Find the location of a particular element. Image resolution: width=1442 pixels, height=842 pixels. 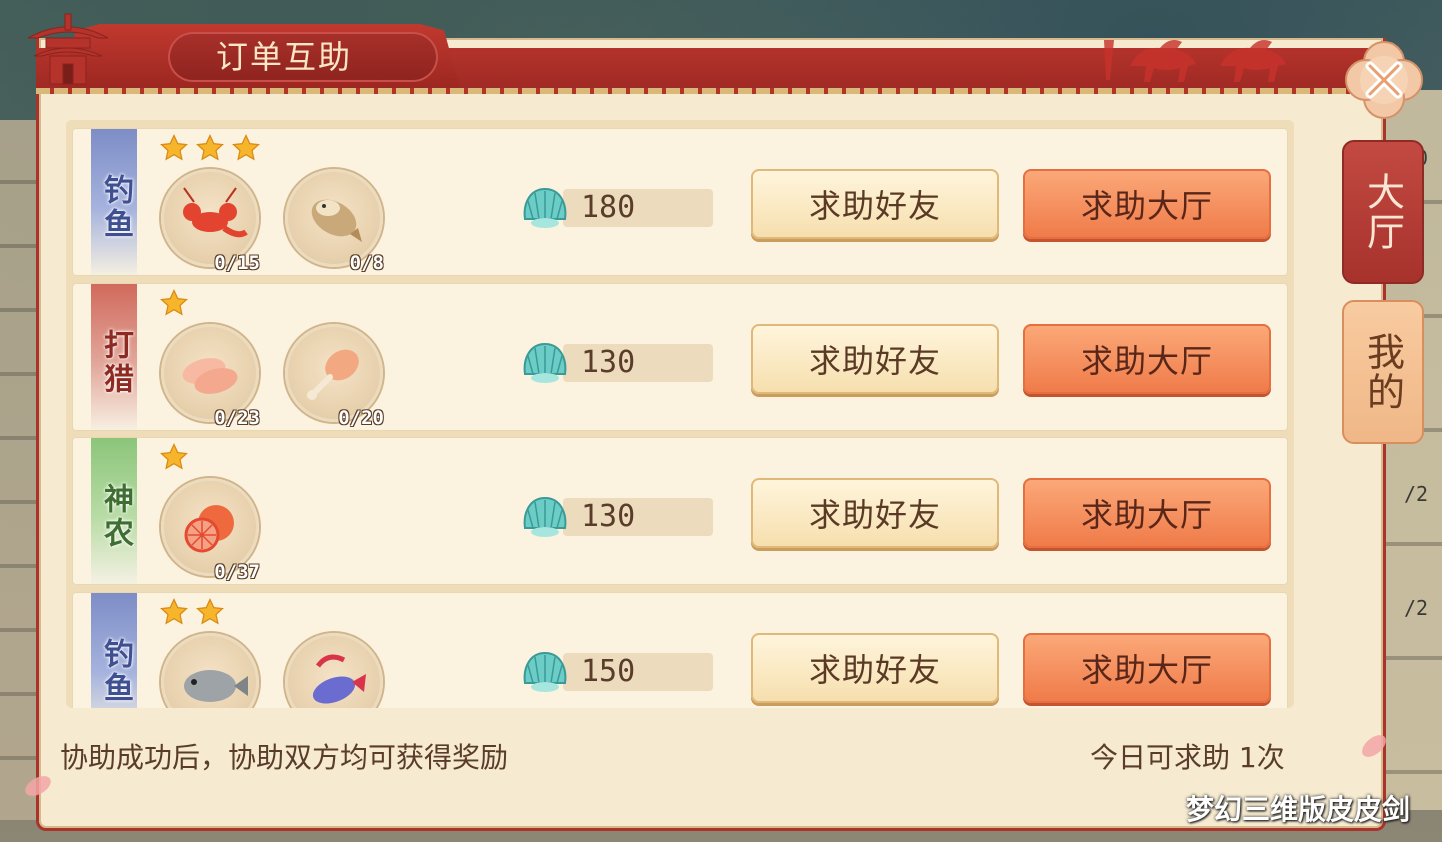

grey-fish-icon is located at coordinates (216, 686).